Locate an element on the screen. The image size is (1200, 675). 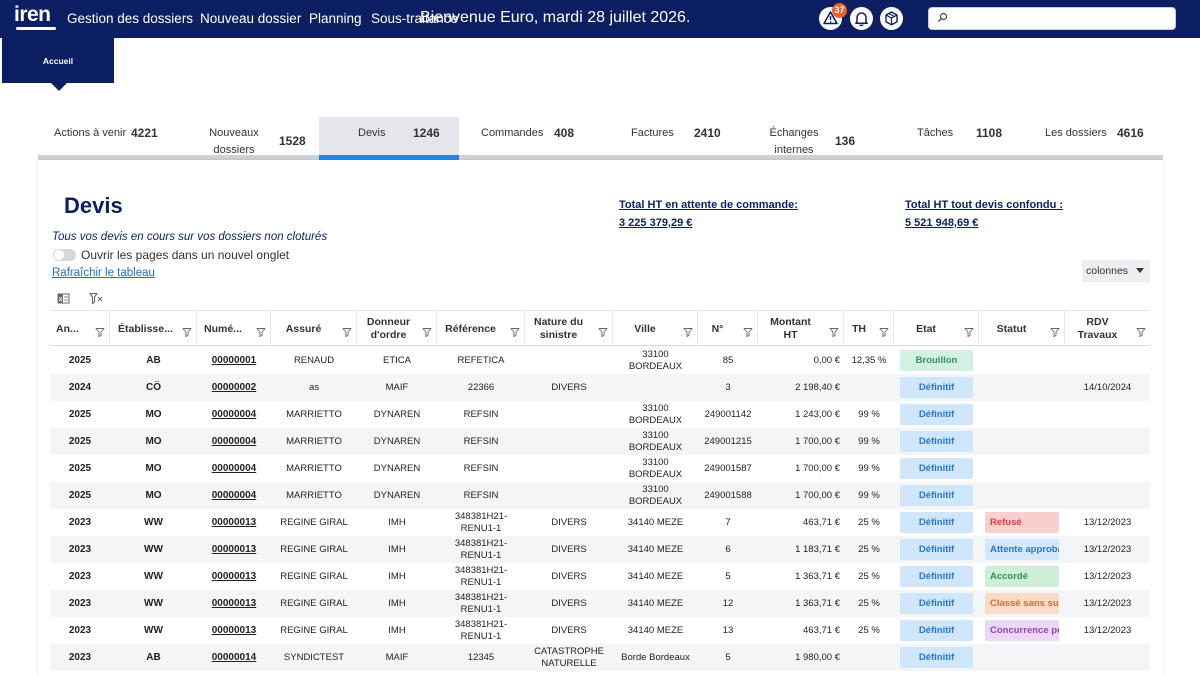
col-etat: Etat is located at coordinates (936, 329).